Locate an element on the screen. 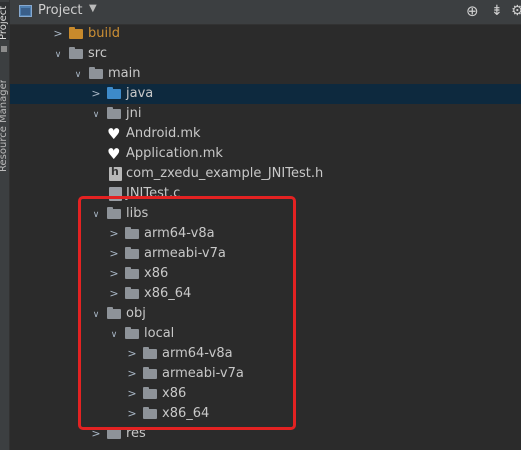 The width and height of the screenshot is (521, 450). tree-item-label: java is located at coordinates (140, 93).